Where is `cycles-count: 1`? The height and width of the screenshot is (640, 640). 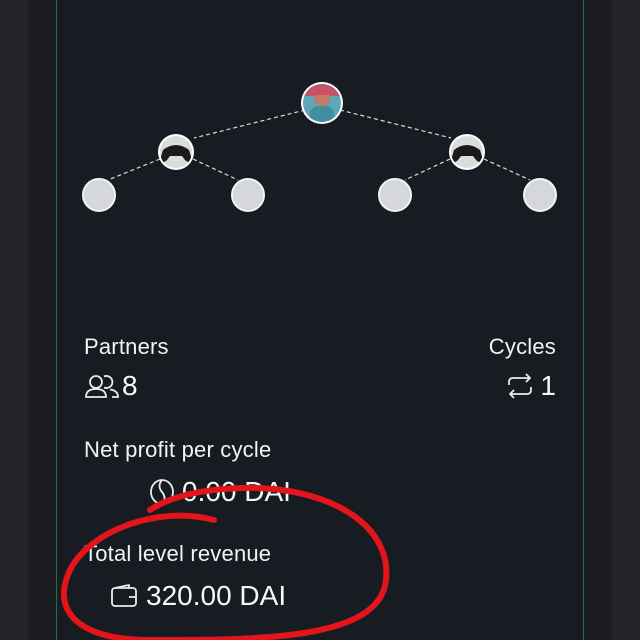 cycles-count: 1 is located at coordinates (548, 385).